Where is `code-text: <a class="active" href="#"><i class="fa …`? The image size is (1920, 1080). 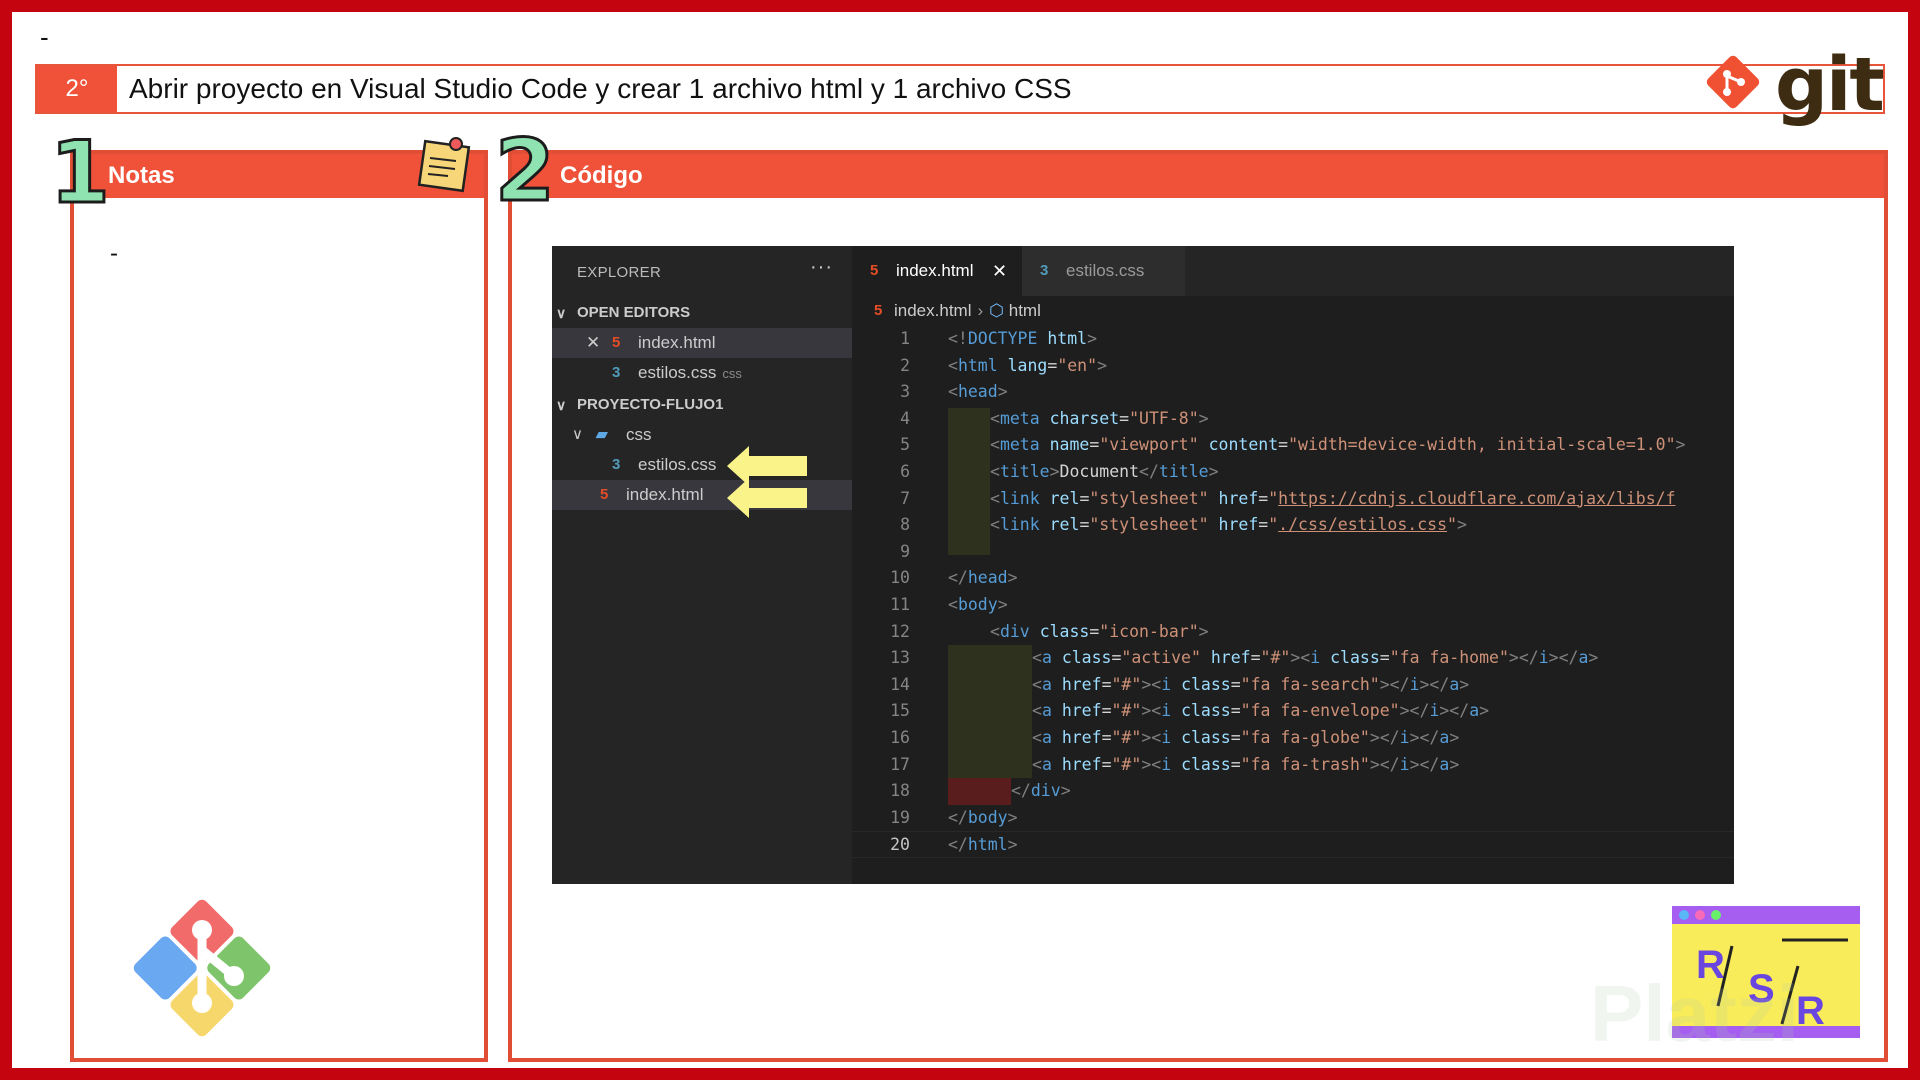 code-text: <a class="active" href="#"><i class="fa … is located at coordinates (1315, 658).